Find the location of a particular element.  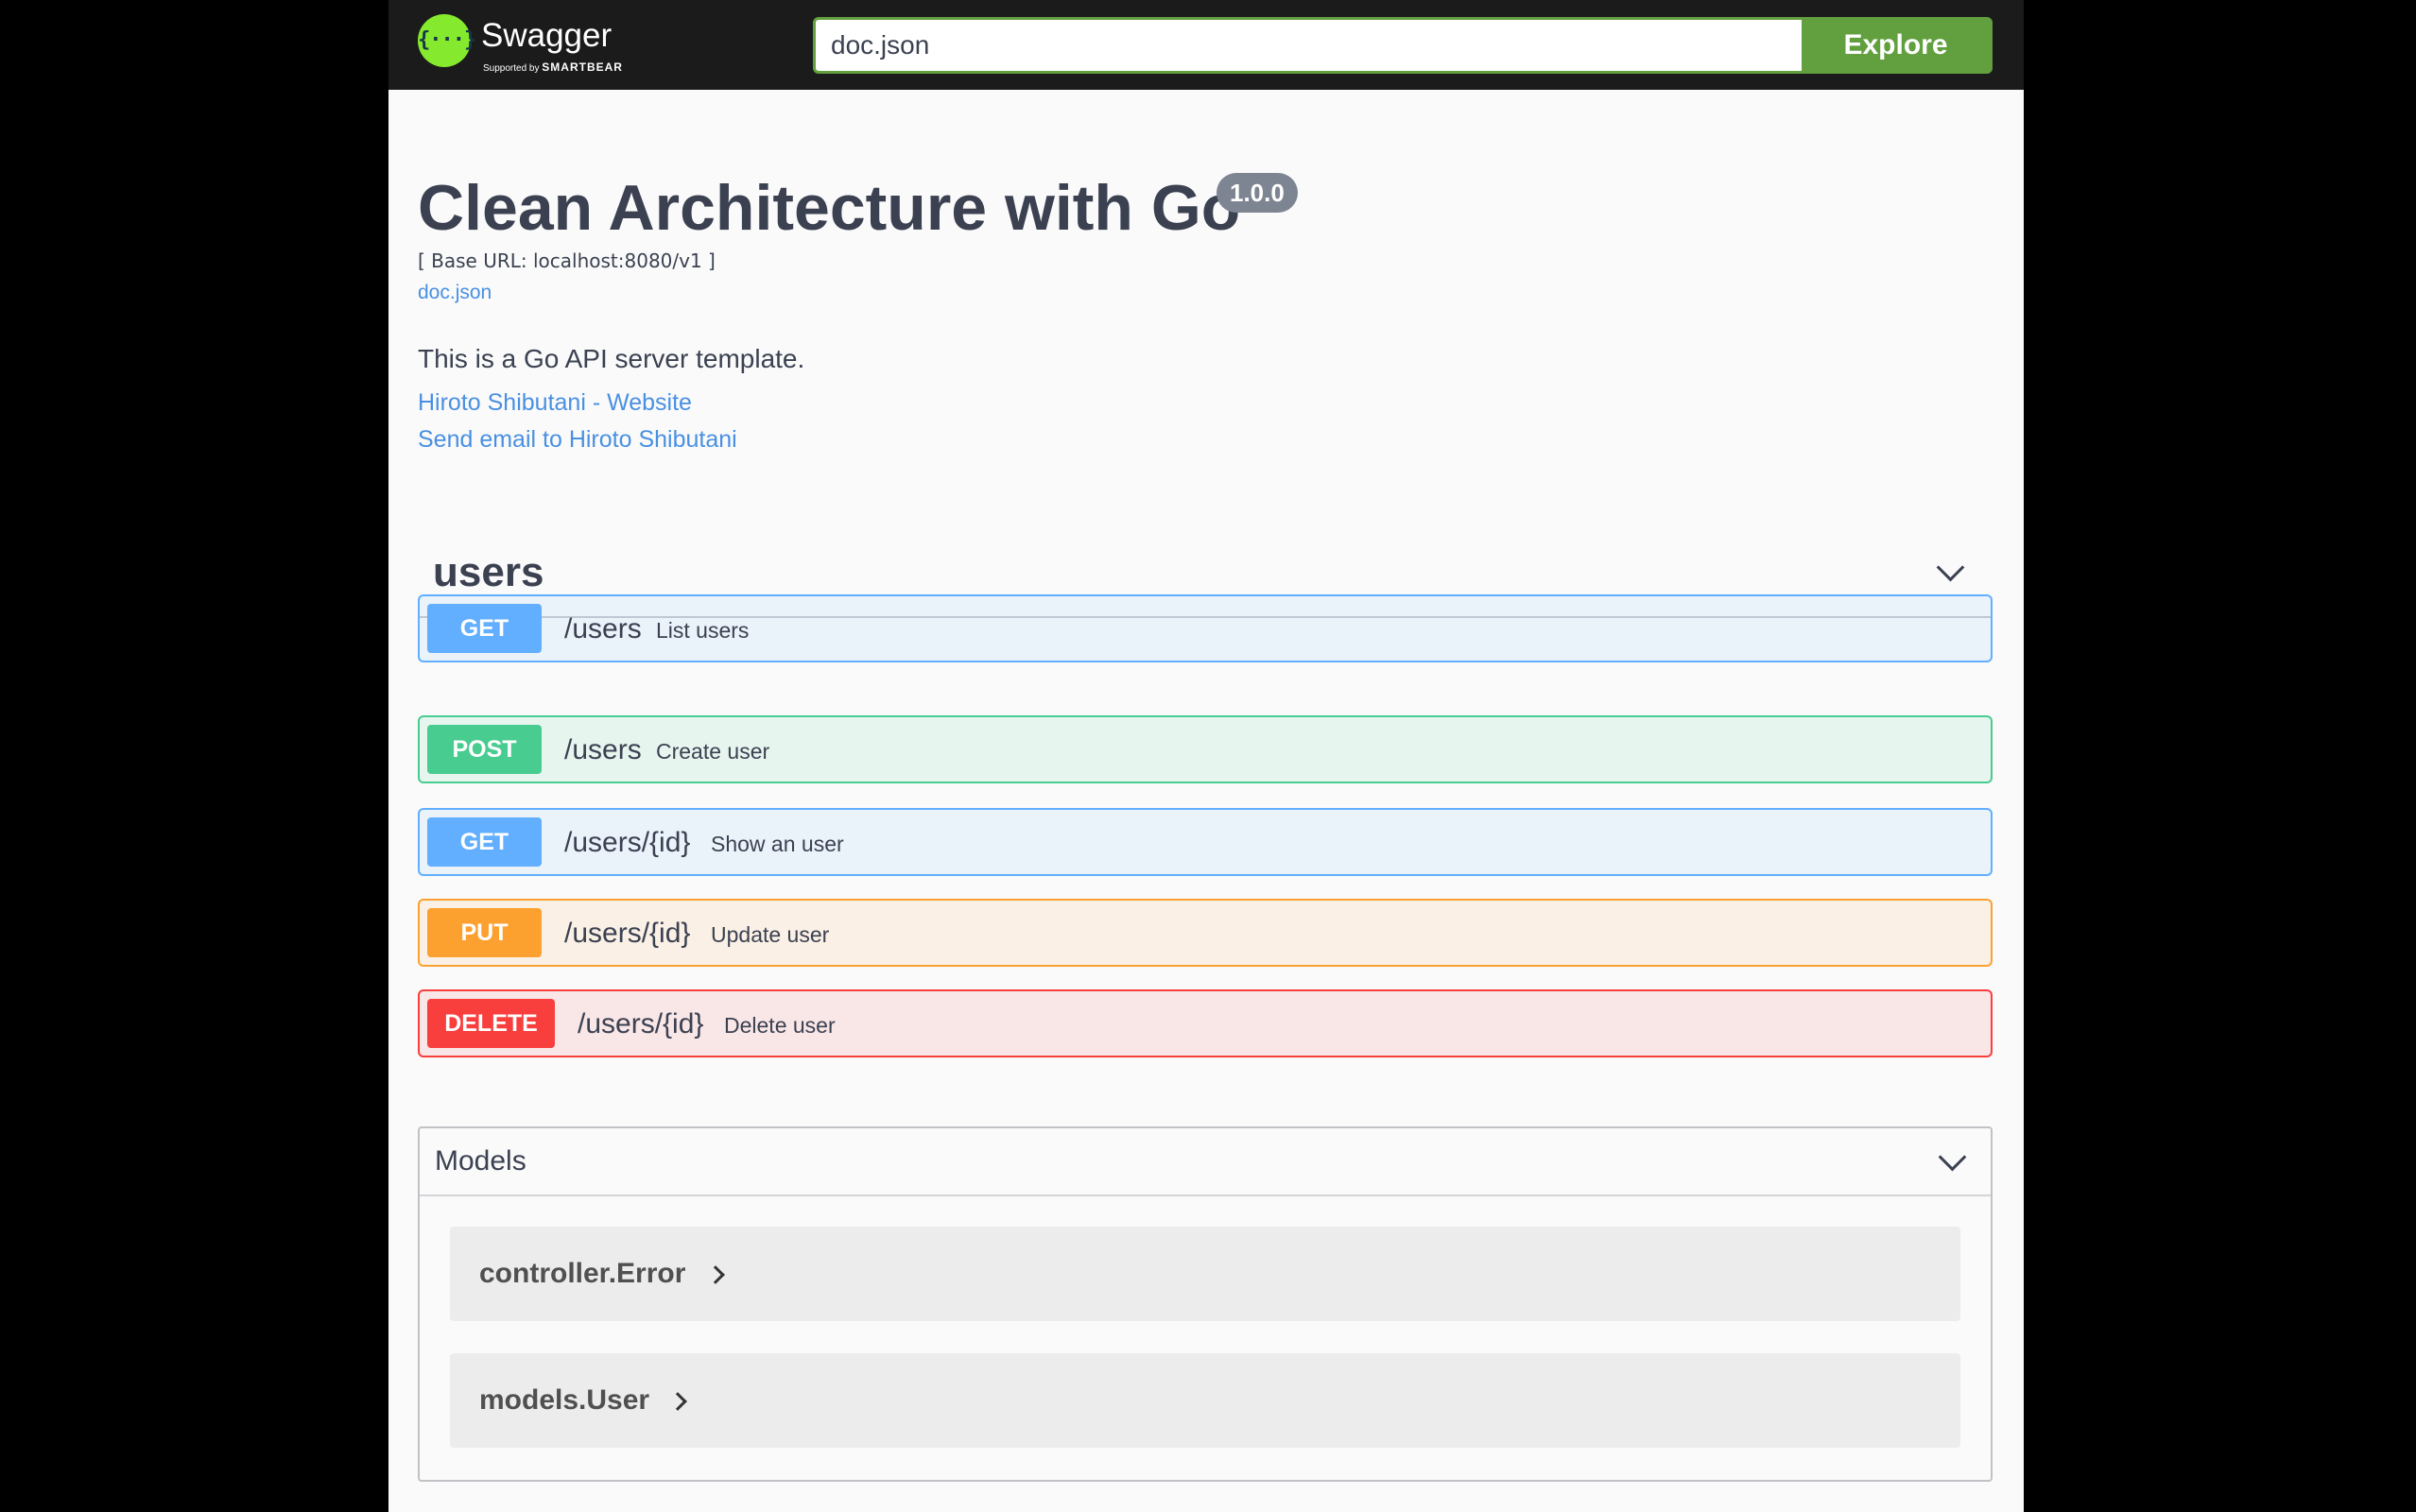

swagger-logo-icon: {···} is located at coordinates (447, 40).